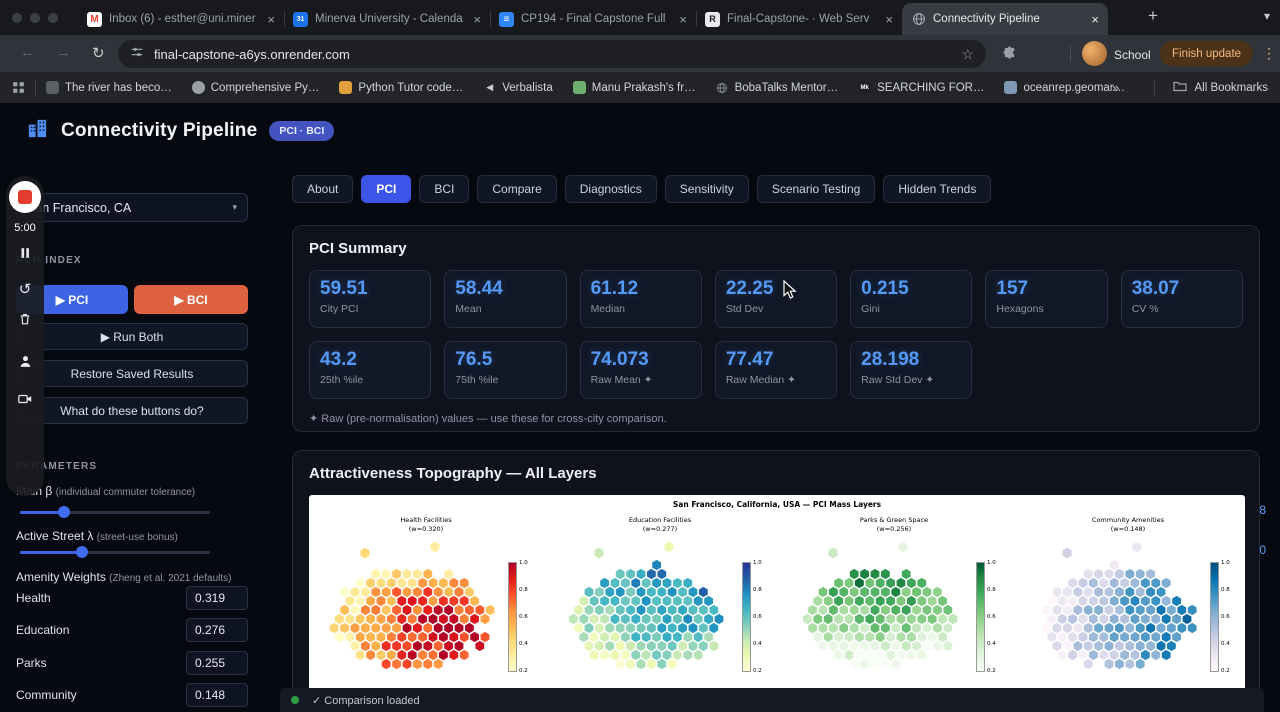 Image resolution: width=1280 pixels, height=712 pixels. What do you see at coordinates (706, 189) in the screenshot?
I see `tab-sensitivity: Sensitivity` at bounding box center [706, 189].